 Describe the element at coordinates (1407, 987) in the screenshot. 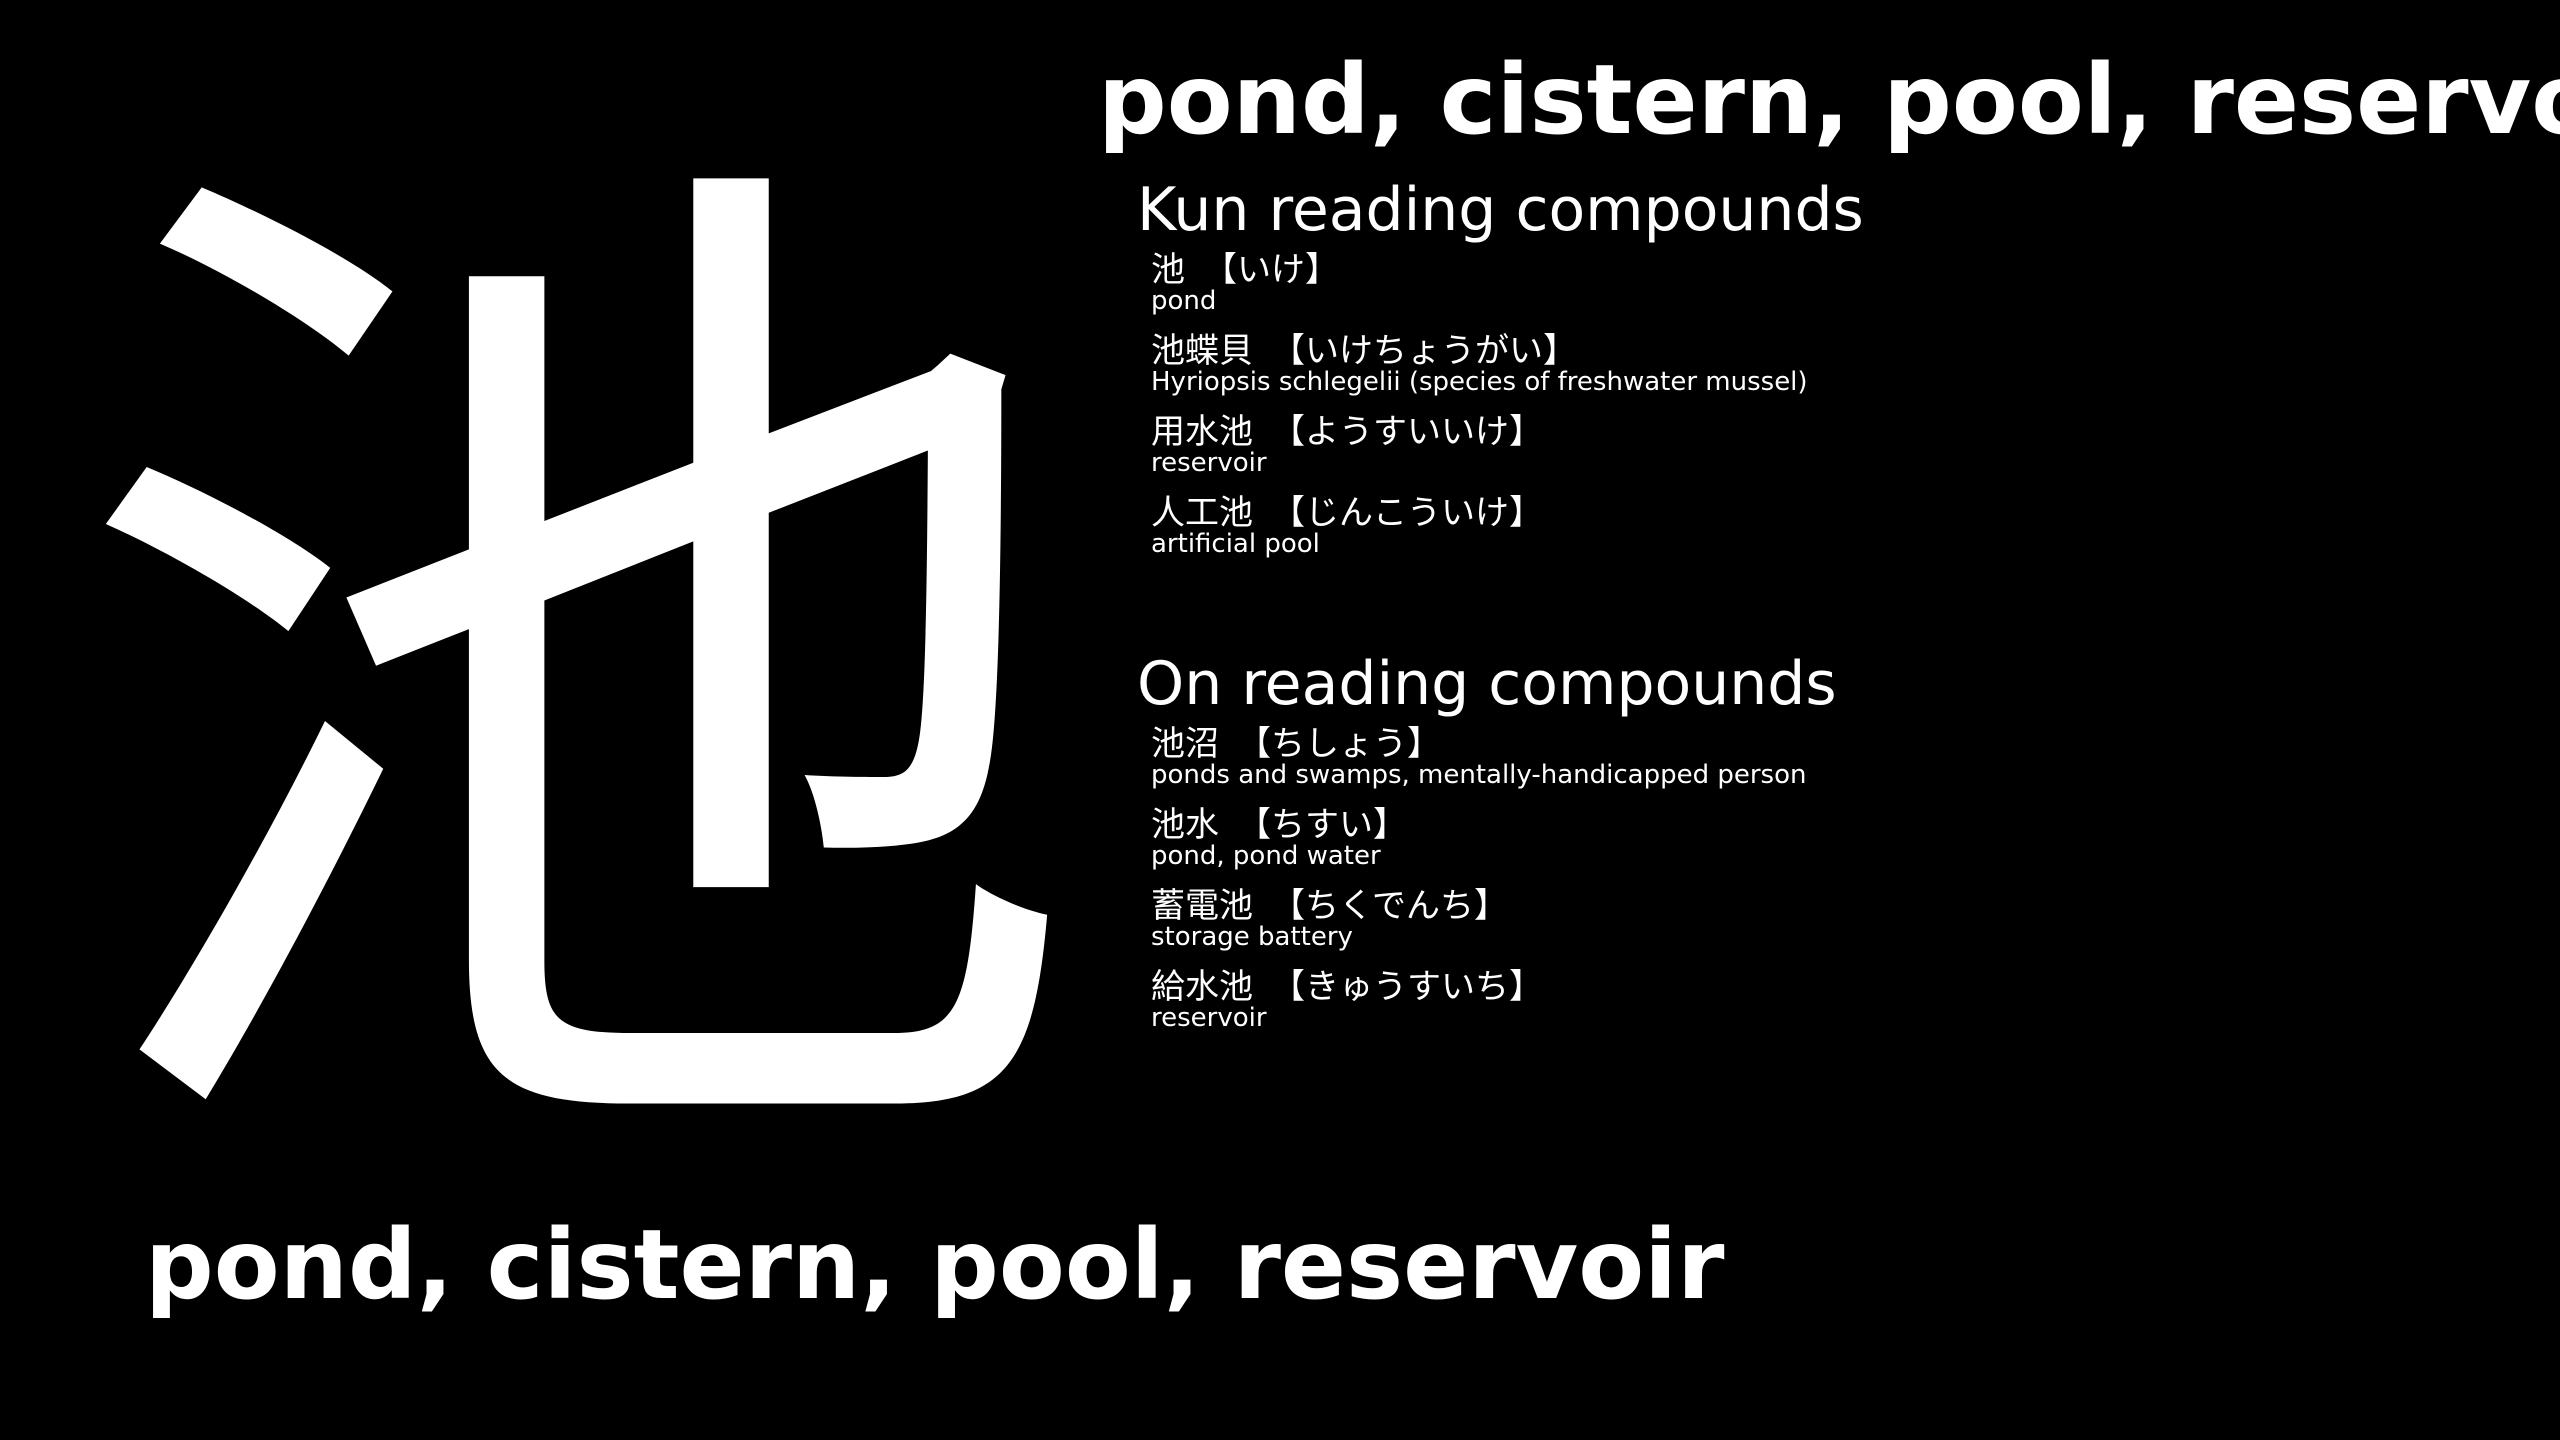

I see `compound-reading: 【きゅうすいち】` at that location.